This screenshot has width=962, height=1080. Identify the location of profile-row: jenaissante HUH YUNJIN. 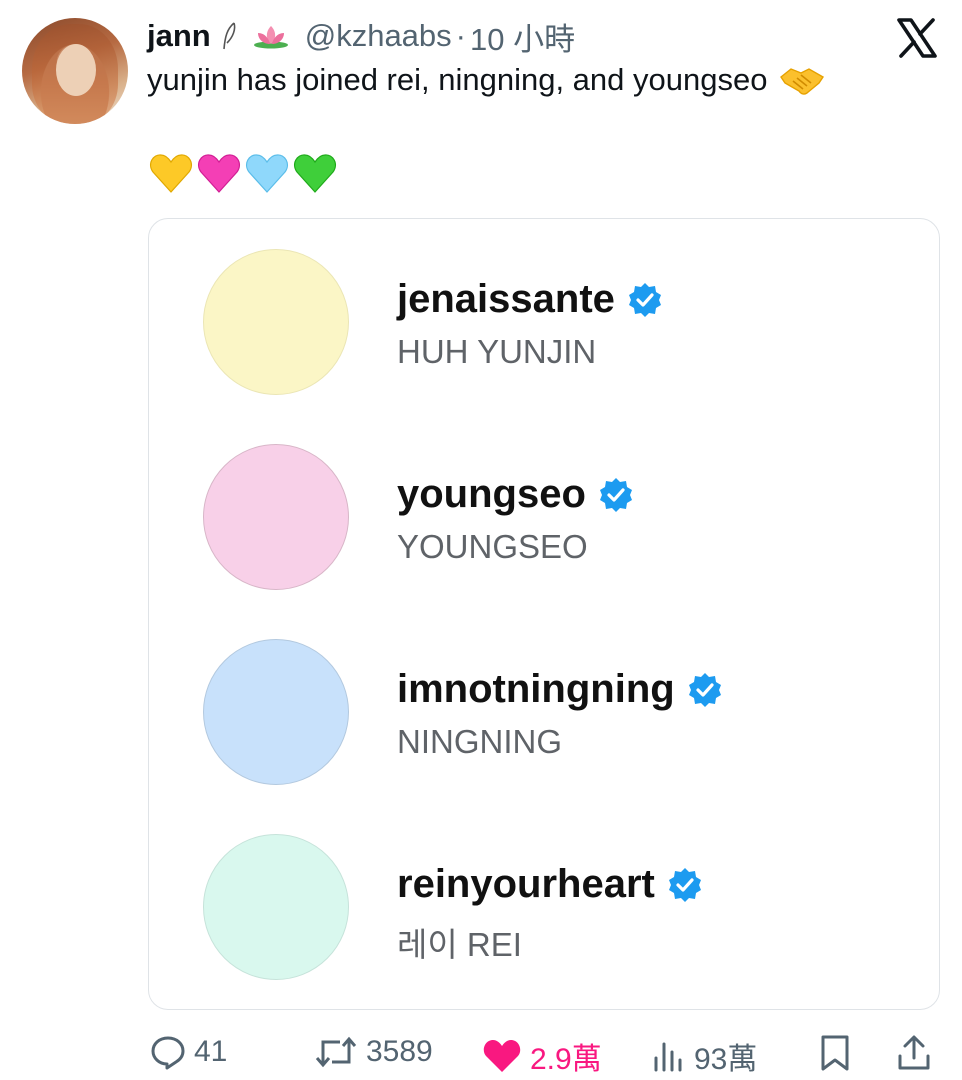
(544, 307).